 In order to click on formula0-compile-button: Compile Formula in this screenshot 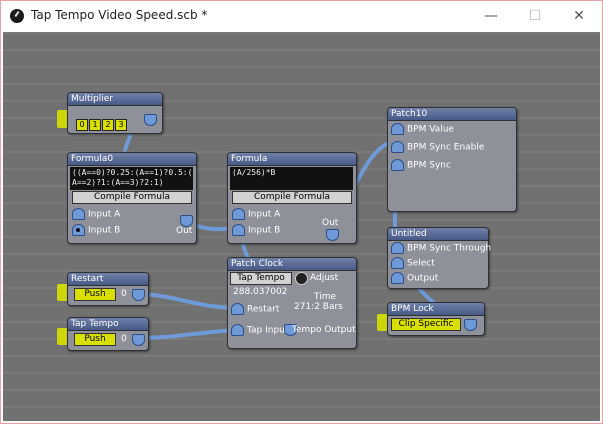, I will do `click(132, 197)`.